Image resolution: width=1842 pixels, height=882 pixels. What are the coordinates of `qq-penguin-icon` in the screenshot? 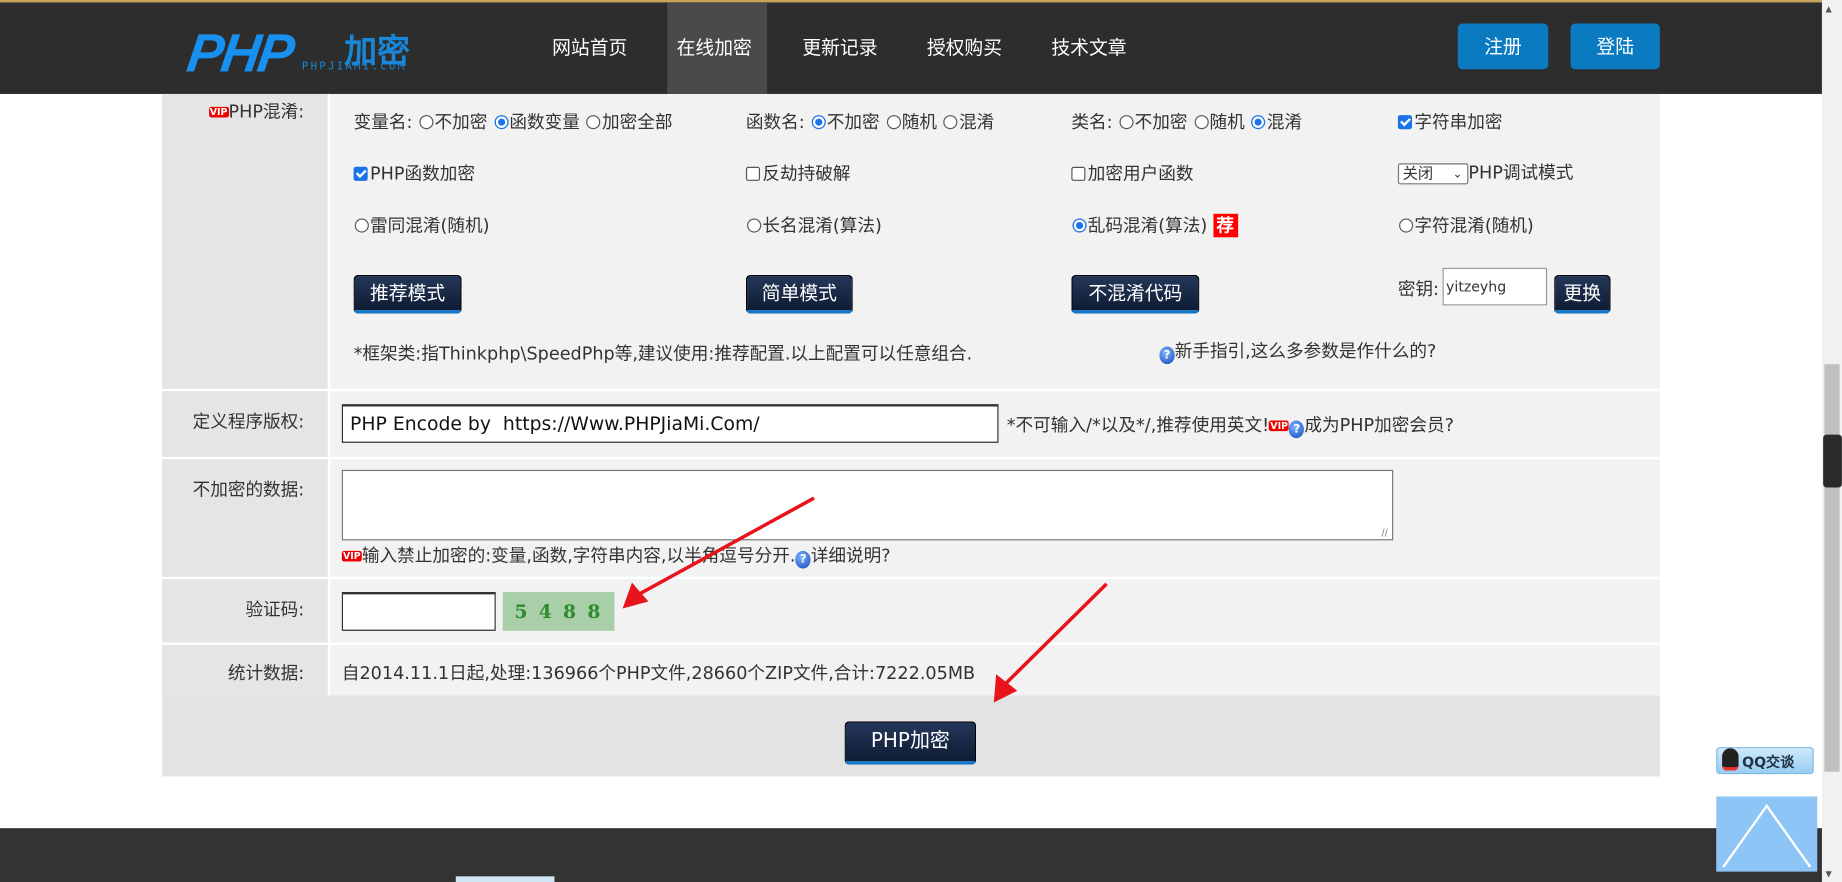 It's located at (1730, 759).